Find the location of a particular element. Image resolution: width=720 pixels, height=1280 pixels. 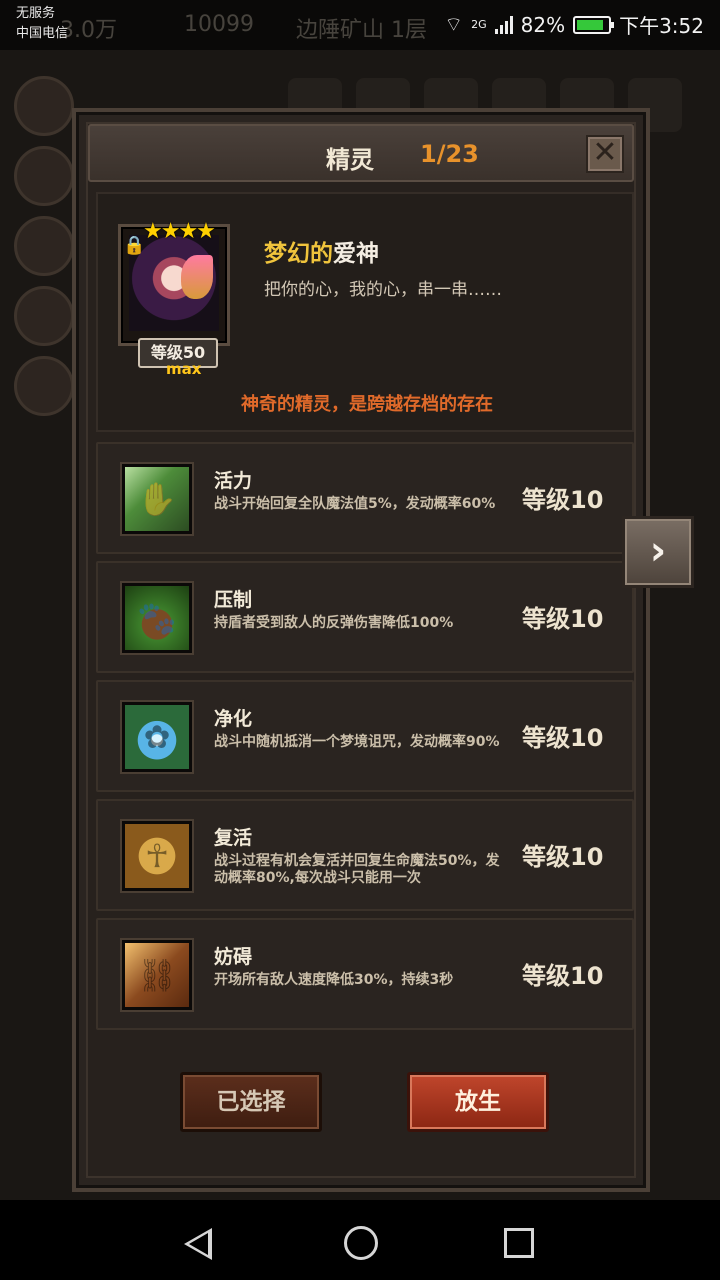

back-icon is located at coordinates (198, 1244).